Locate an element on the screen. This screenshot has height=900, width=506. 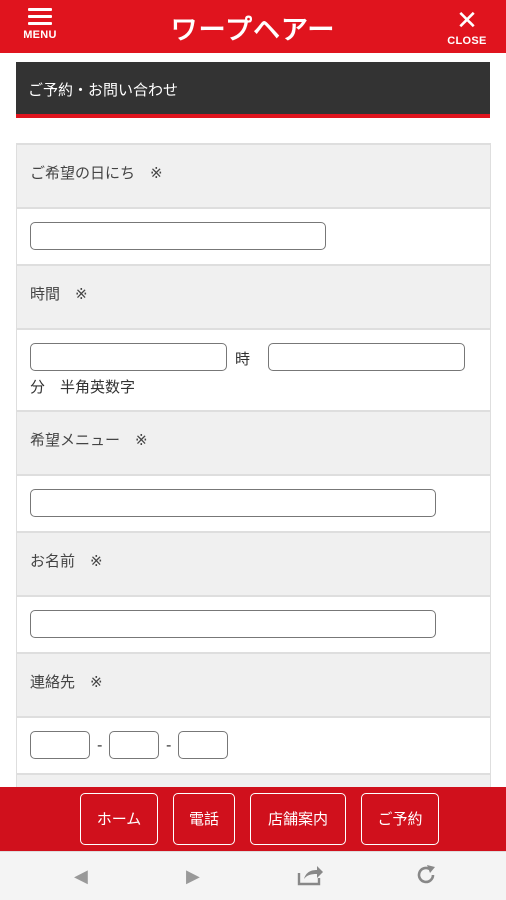
contact-row: - - is located at coordinates (253, 746).